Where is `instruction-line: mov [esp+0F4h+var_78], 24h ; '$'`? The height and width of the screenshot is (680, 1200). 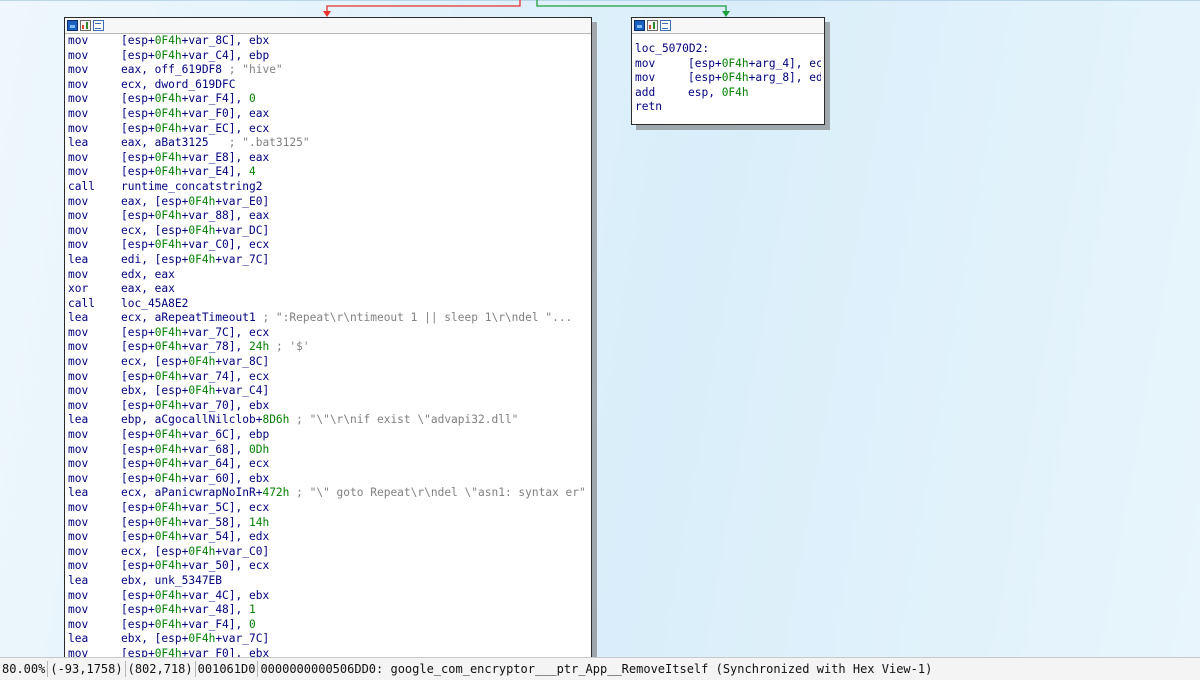 instruction-line: mov [esp+0F4h+var_78], 24h ; '$' is located at coordinates (328, 347).